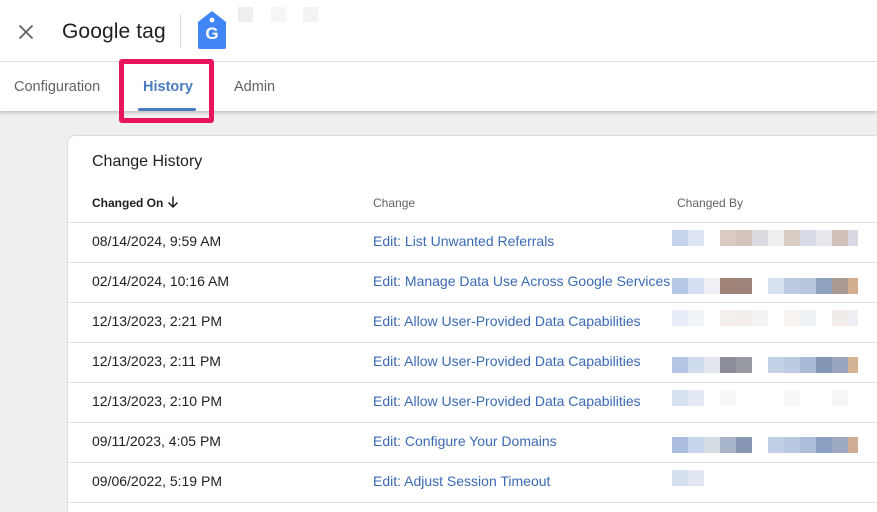  Describe the element at coordinates (254, 86) in the screenshot. I see `tab-admin: Admin` at that location.